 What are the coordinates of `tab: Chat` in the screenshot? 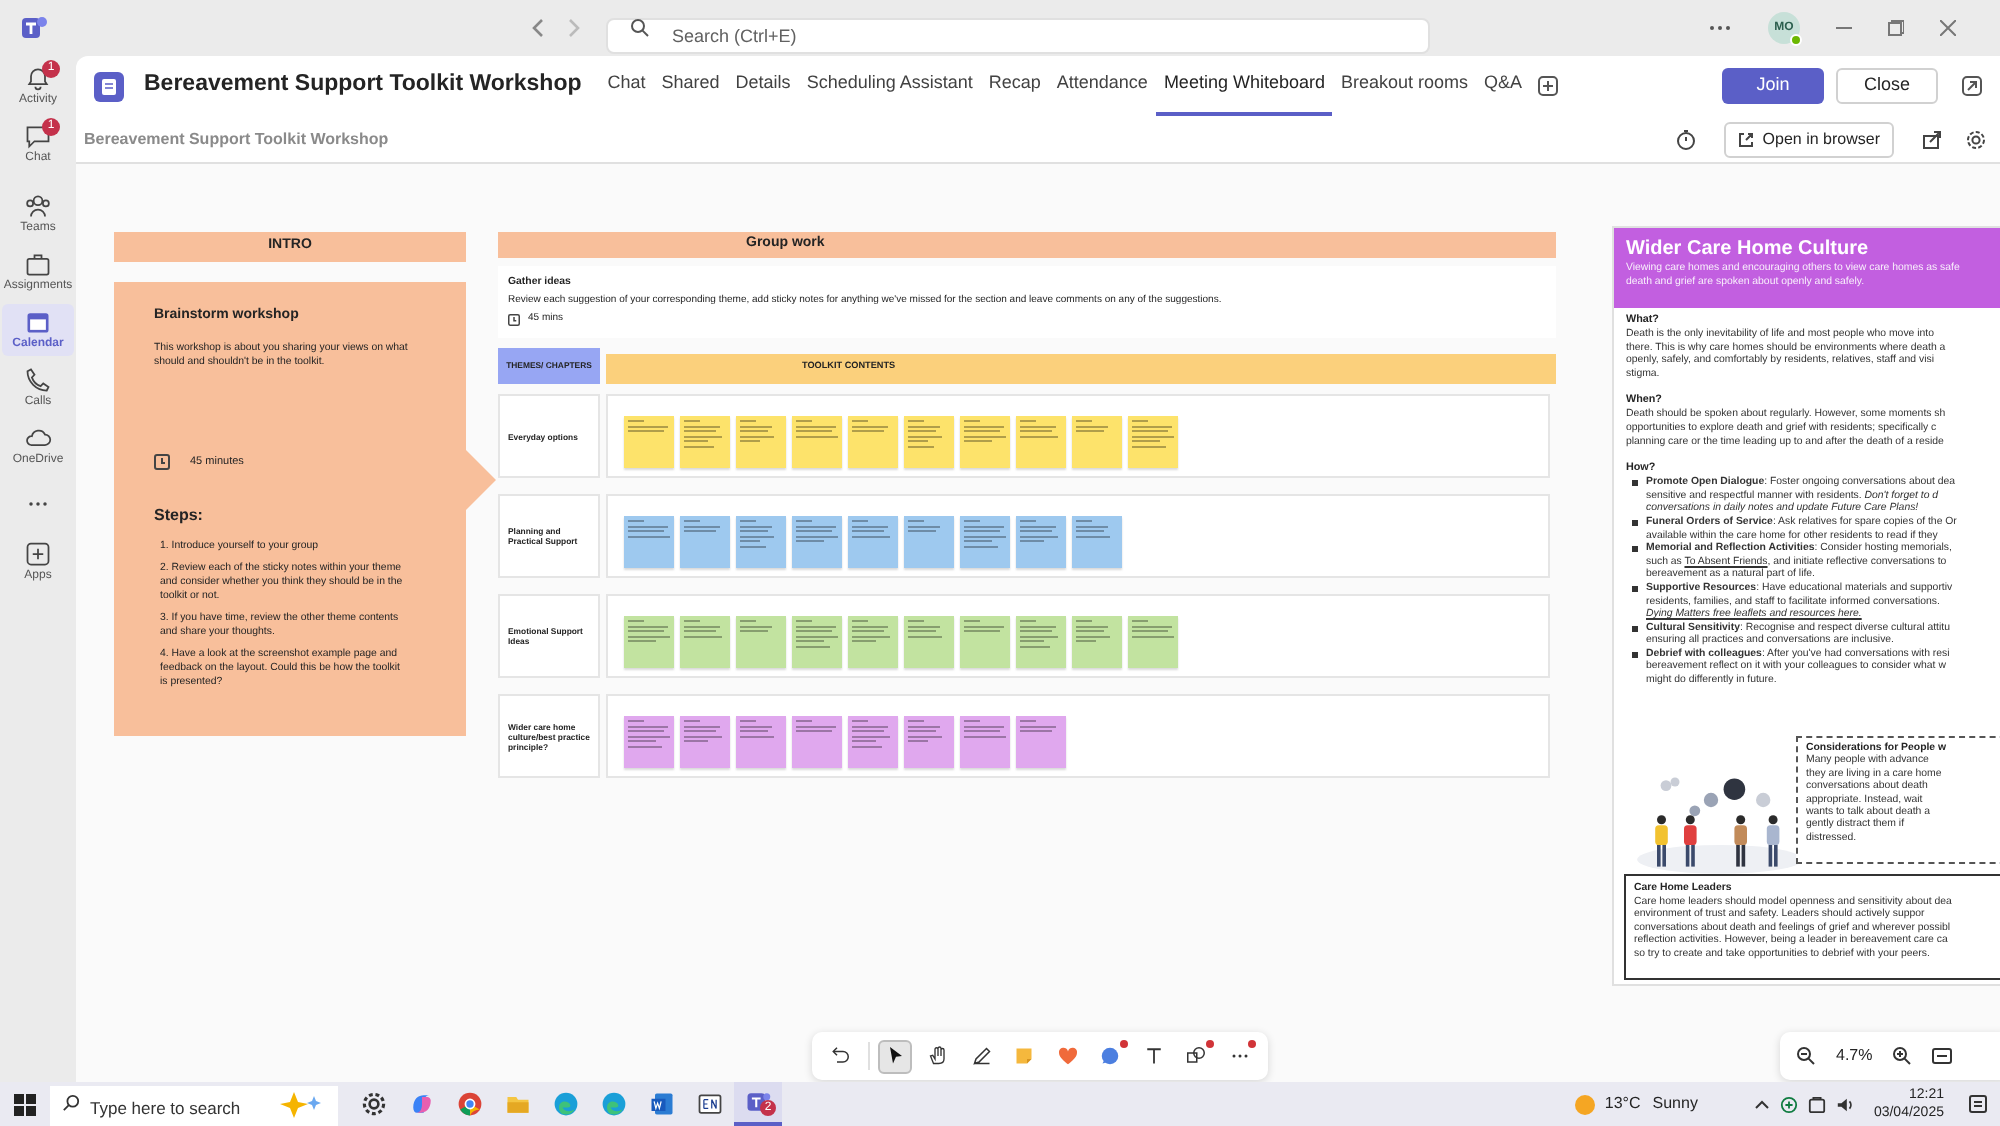 It's located at (626, 86).